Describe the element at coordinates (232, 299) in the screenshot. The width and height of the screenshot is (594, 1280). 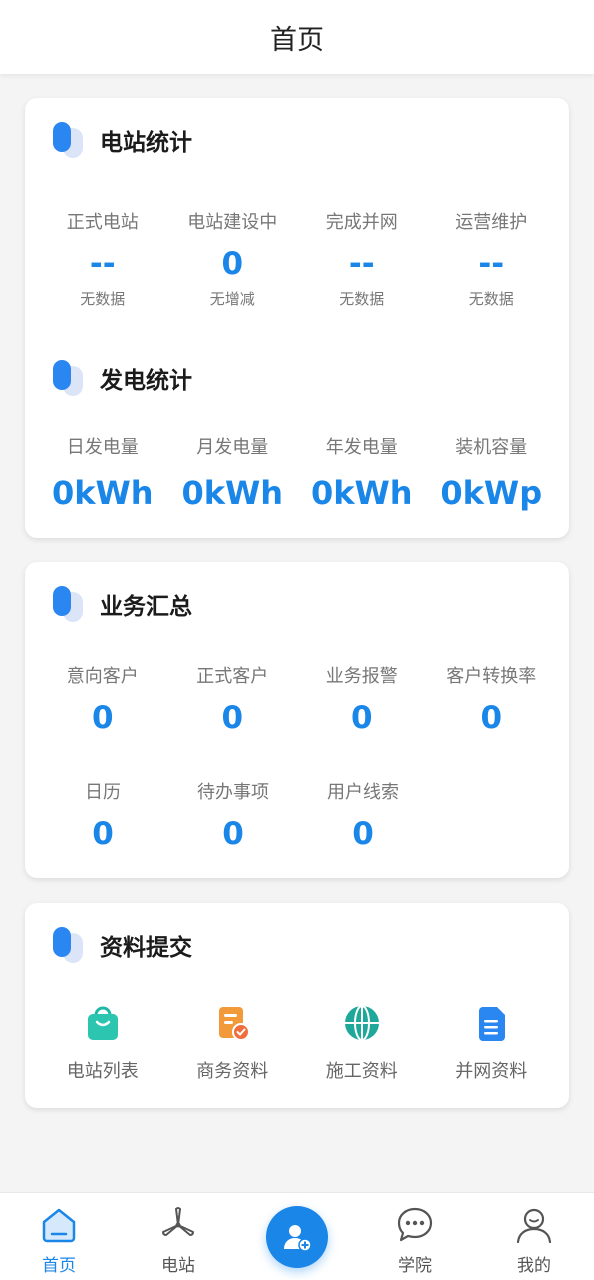
I see `stat-sub: 无增减` at that location.